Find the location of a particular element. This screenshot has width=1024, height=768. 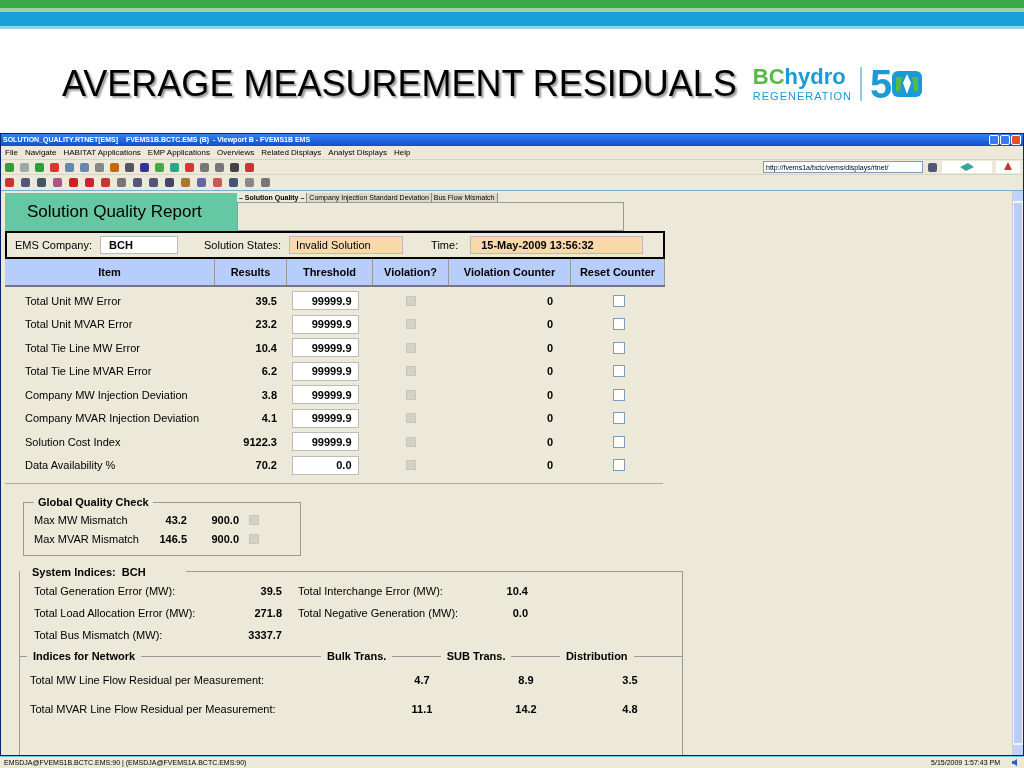

slide-title: AVERAGE MEASUREMENT RESIDUALS is located at coordinates (399, 83).